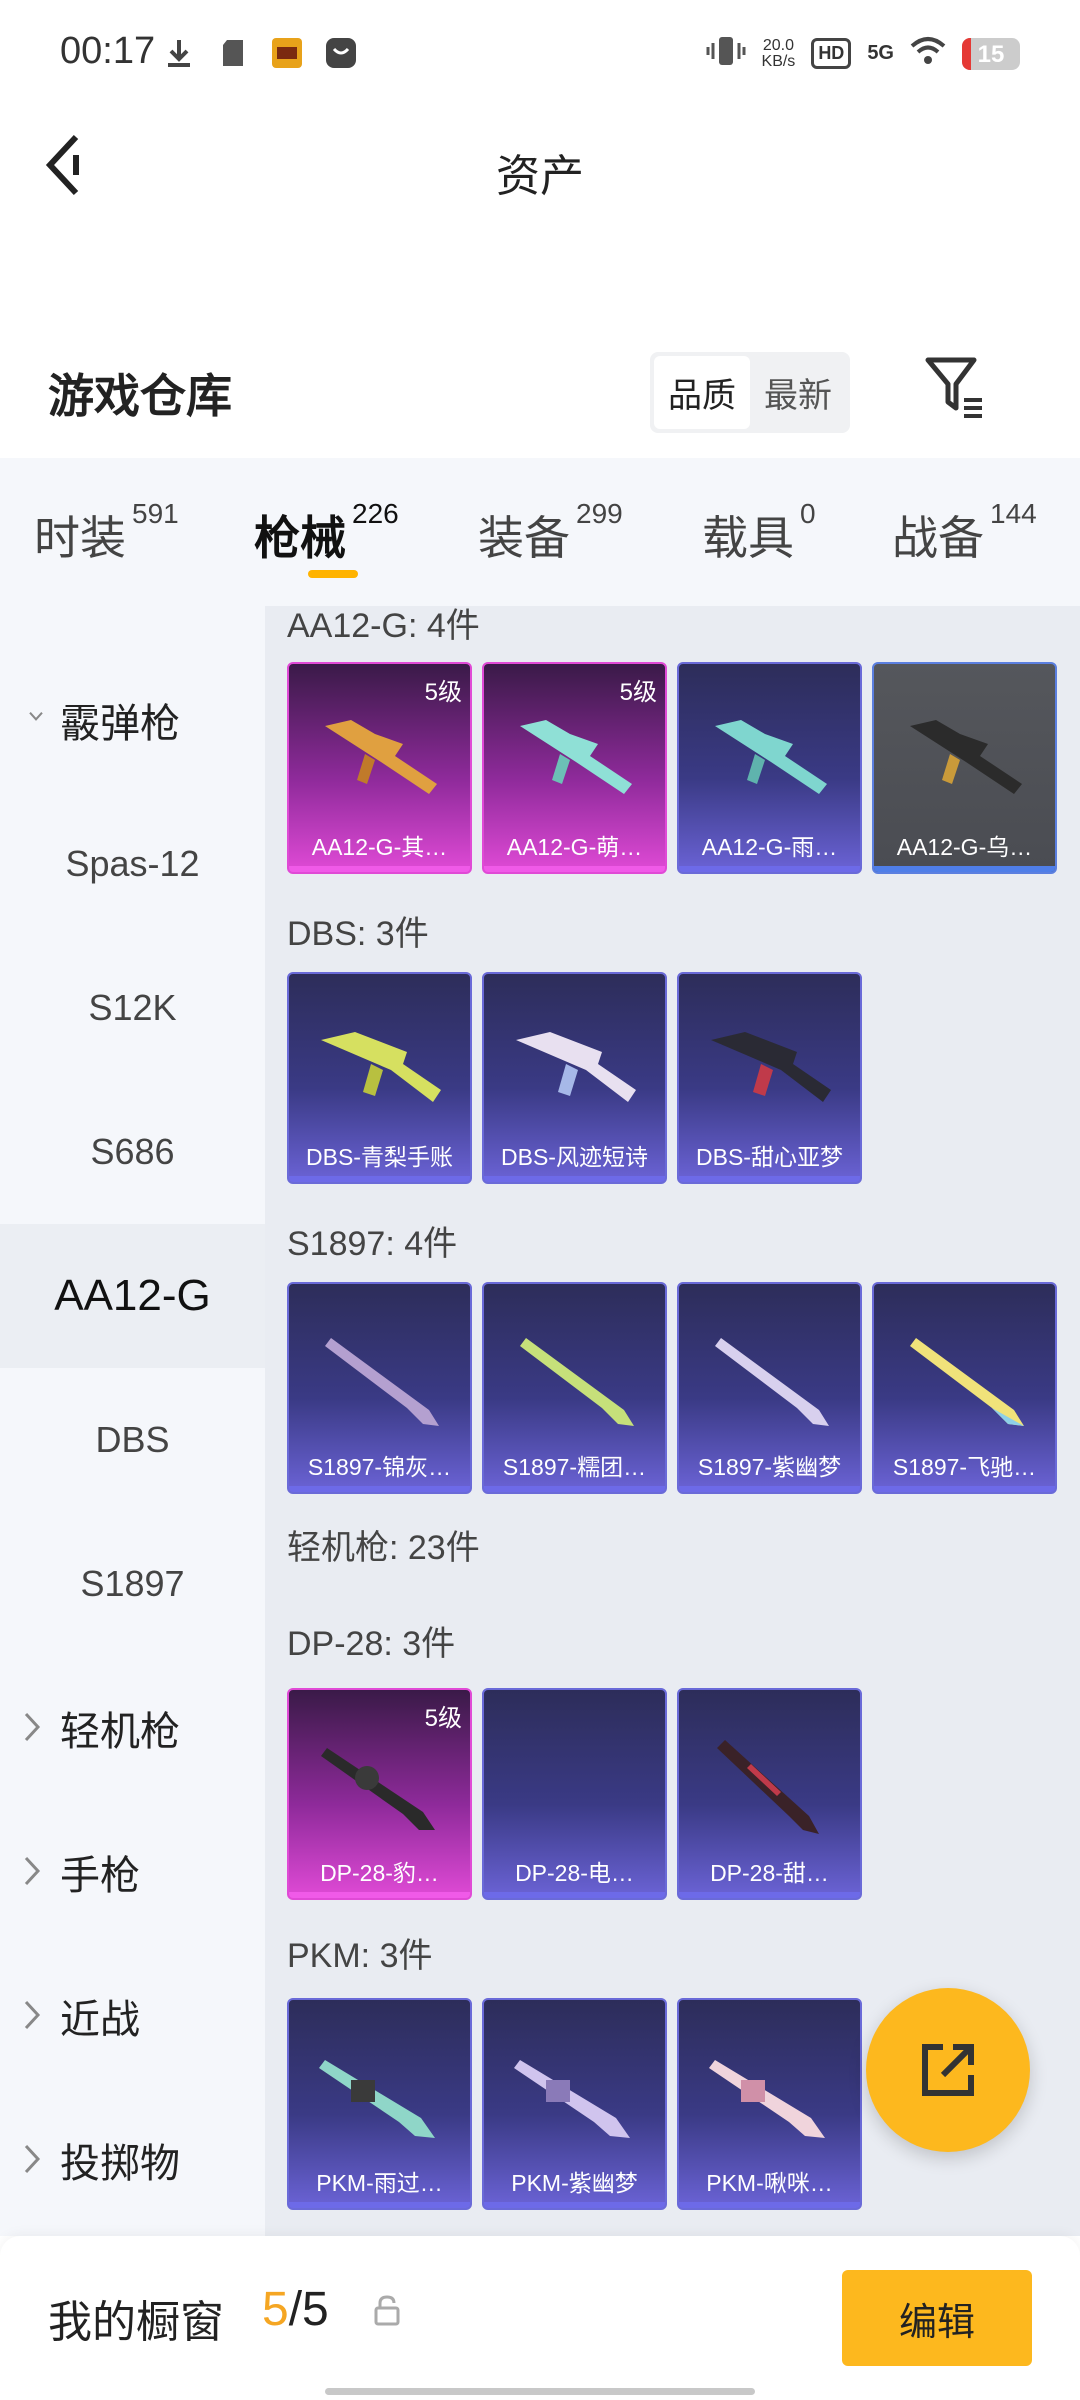  I want to click on page-title: 资产, so click(540, 176).